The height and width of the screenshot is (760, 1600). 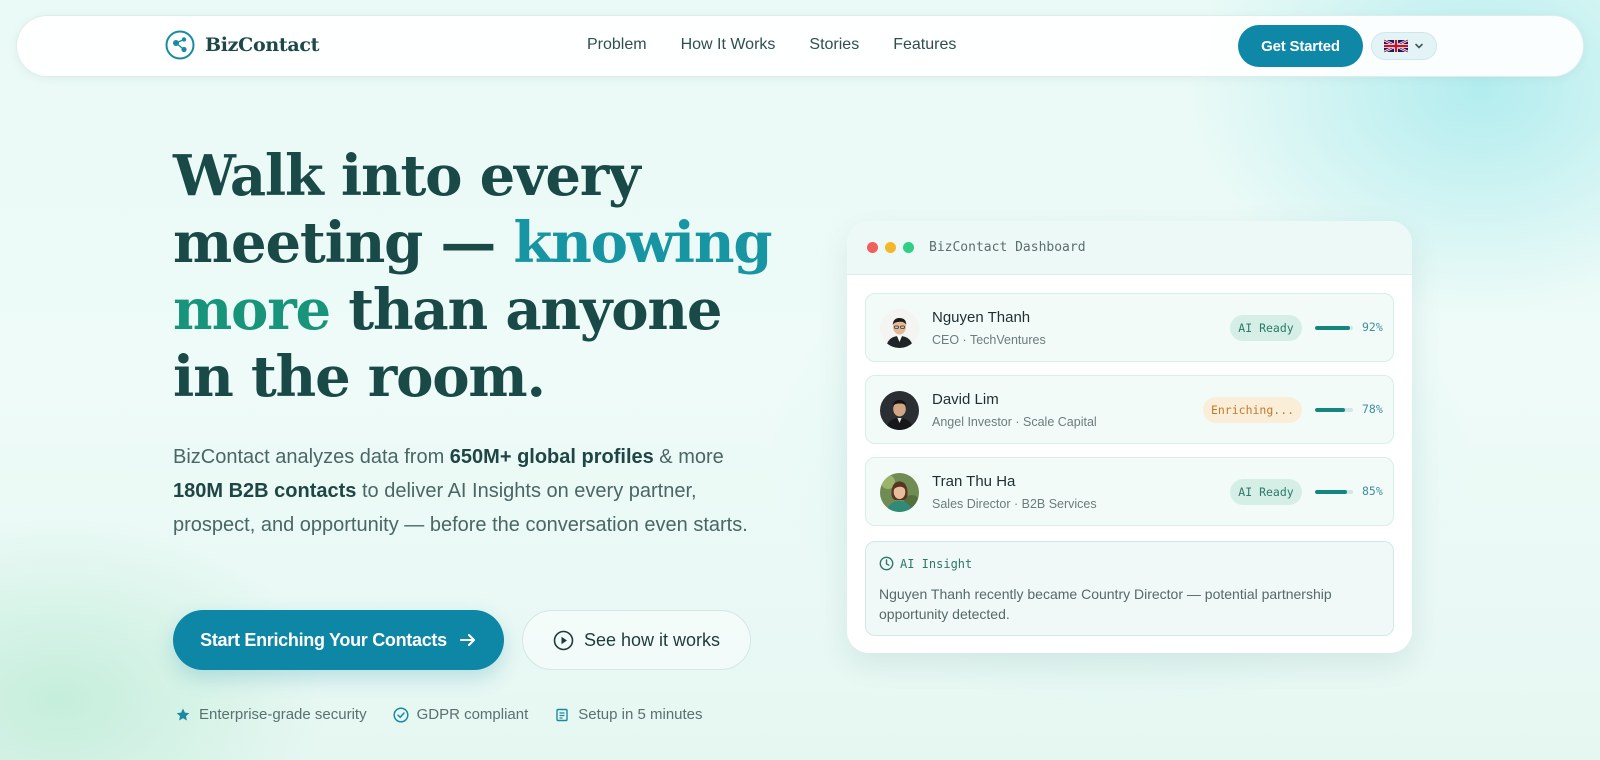 I want to click on trust-label: GDPR compliant, so click(x=472, y=714).